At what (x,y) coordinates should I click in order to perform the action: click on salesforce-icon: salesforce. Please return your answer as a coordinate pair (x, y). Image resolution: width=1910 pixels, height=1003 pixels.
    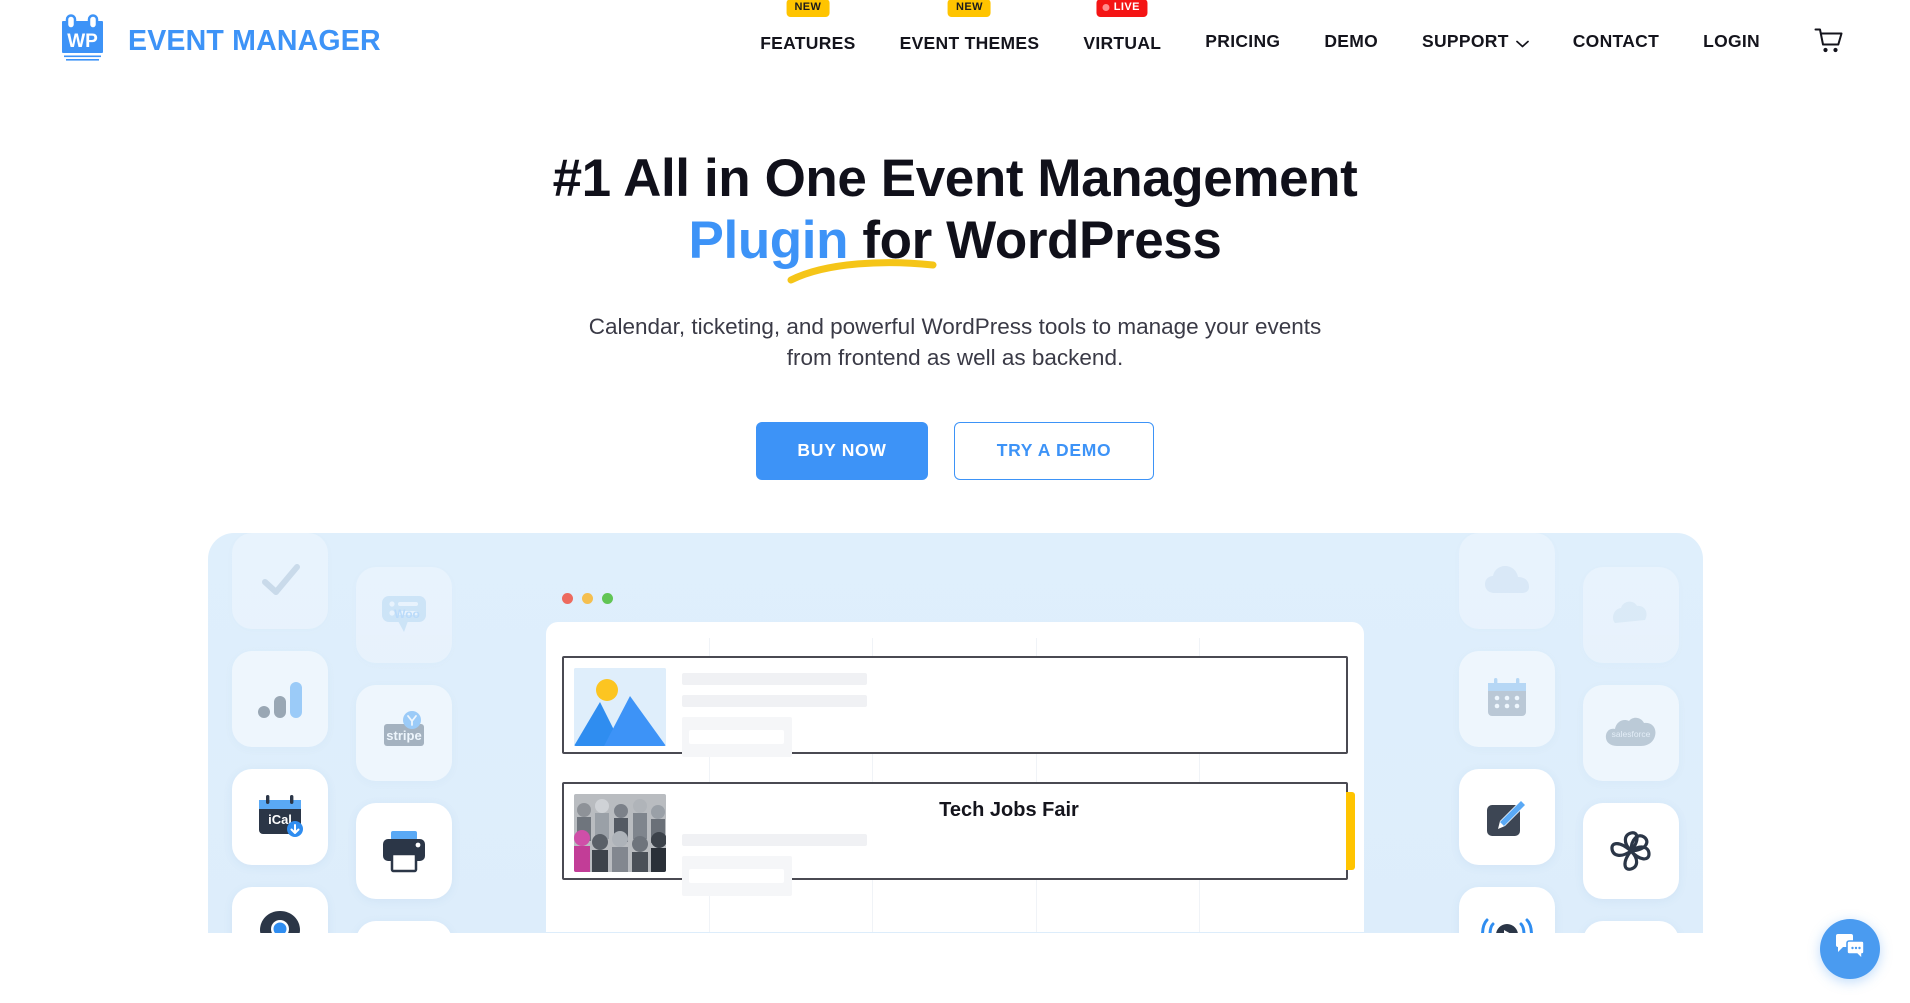
    Looking at the image, I should click on (1630, 732).